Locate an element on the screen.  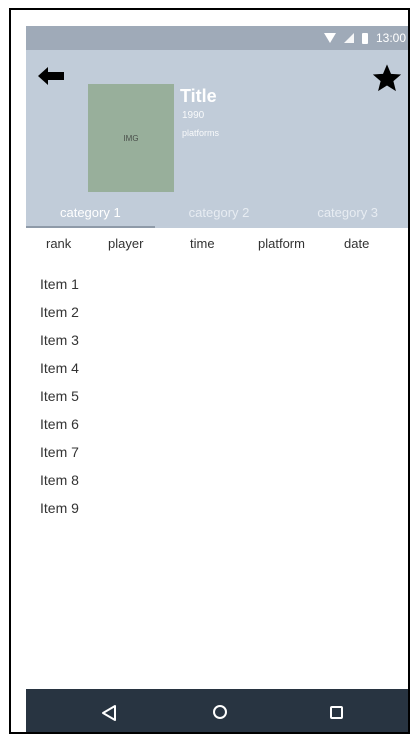
list-item: Item 2 is located at coordinates (59, 312).